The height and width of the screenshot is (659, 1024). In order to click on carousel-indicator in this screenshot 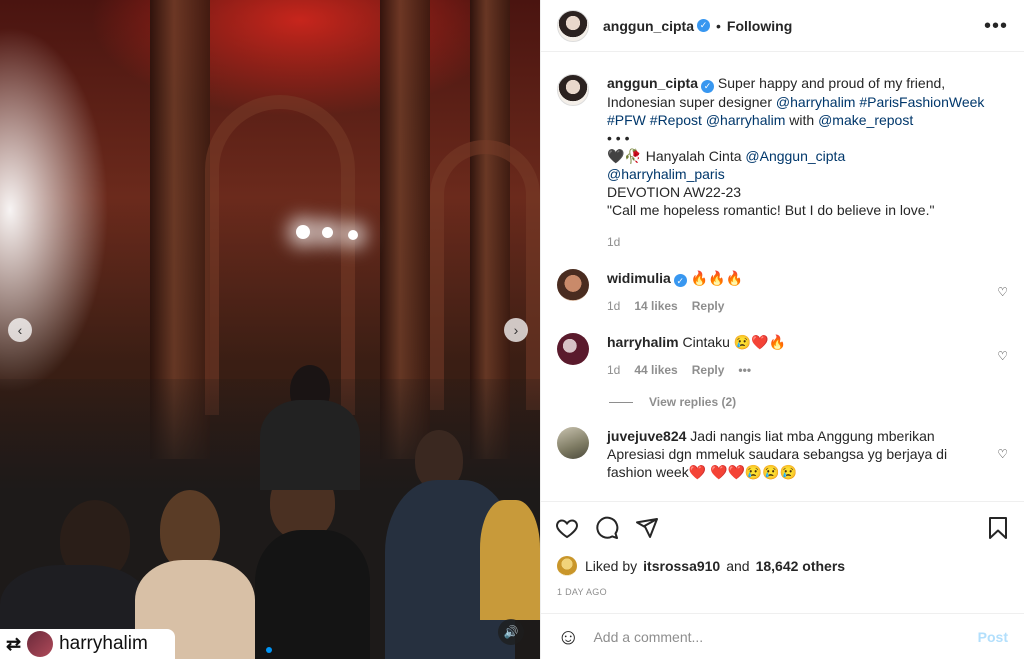, I will do `click(269, 650)`.